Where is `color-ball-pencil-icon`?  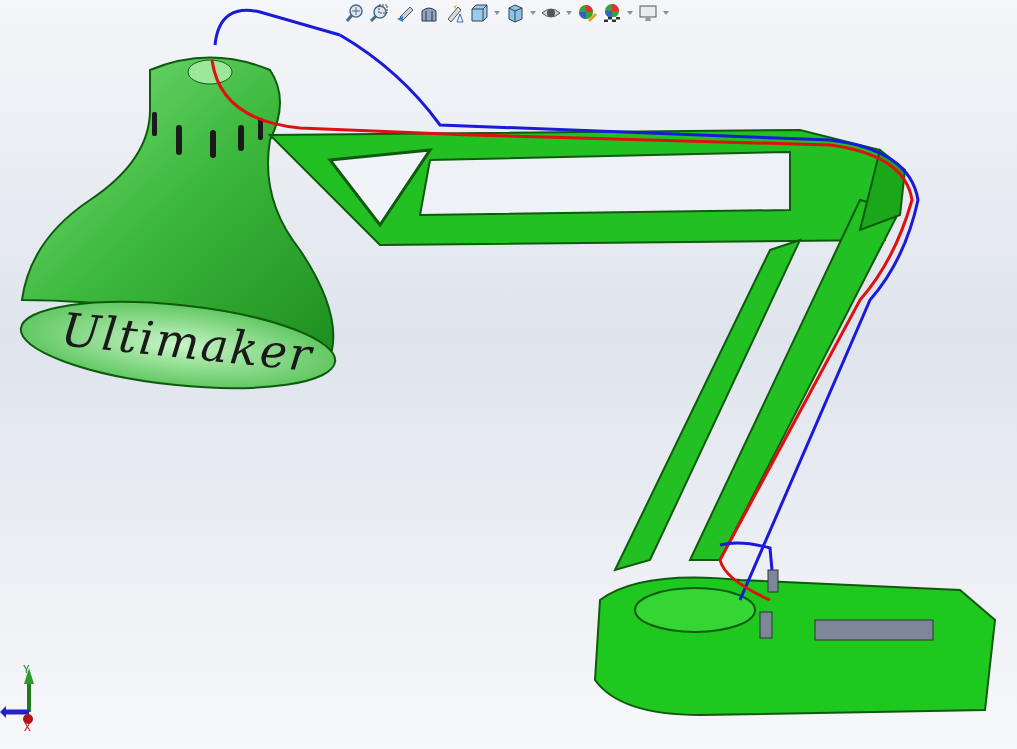 color-ball-pencil-icon is located at coordinates (587, 13).